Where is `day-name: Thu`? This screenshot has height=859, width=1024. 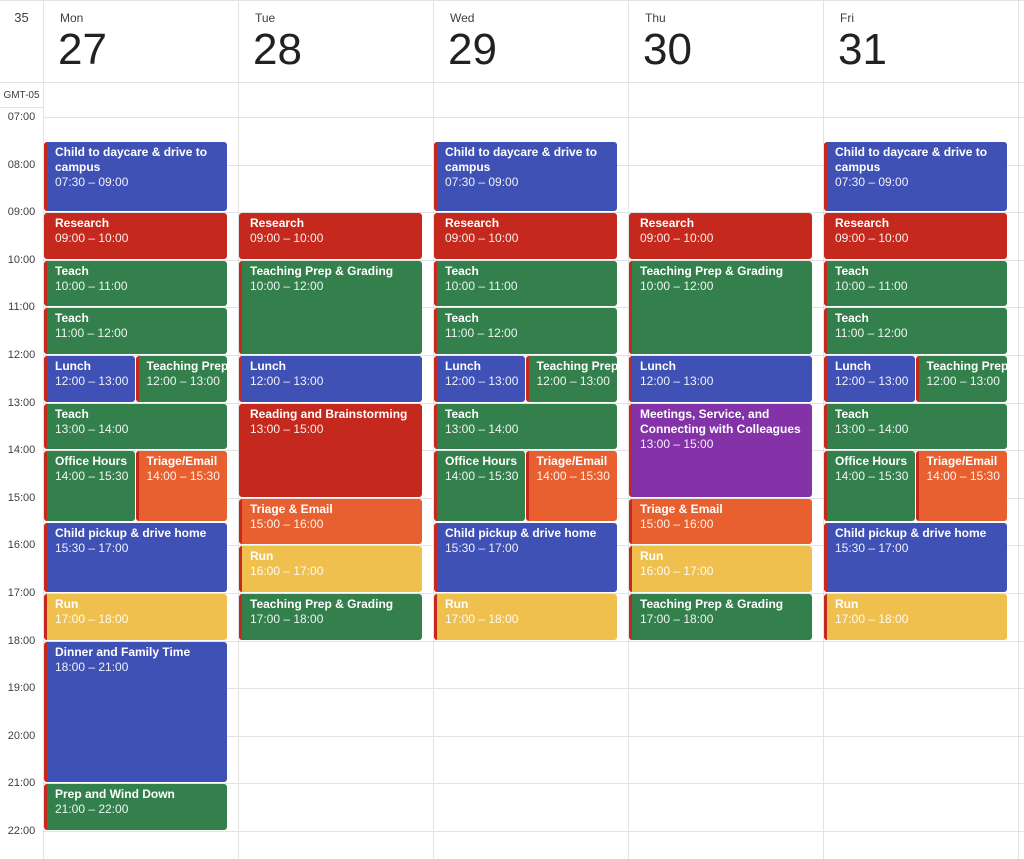
day-name: Thu is located at coordinates (655, 18).